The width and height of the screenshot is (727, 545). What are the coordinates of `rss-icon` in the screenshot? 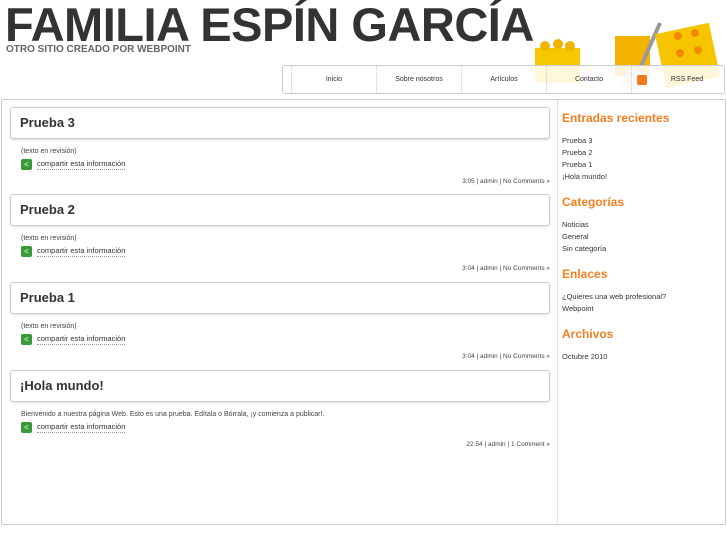 It's located at (641, 79).